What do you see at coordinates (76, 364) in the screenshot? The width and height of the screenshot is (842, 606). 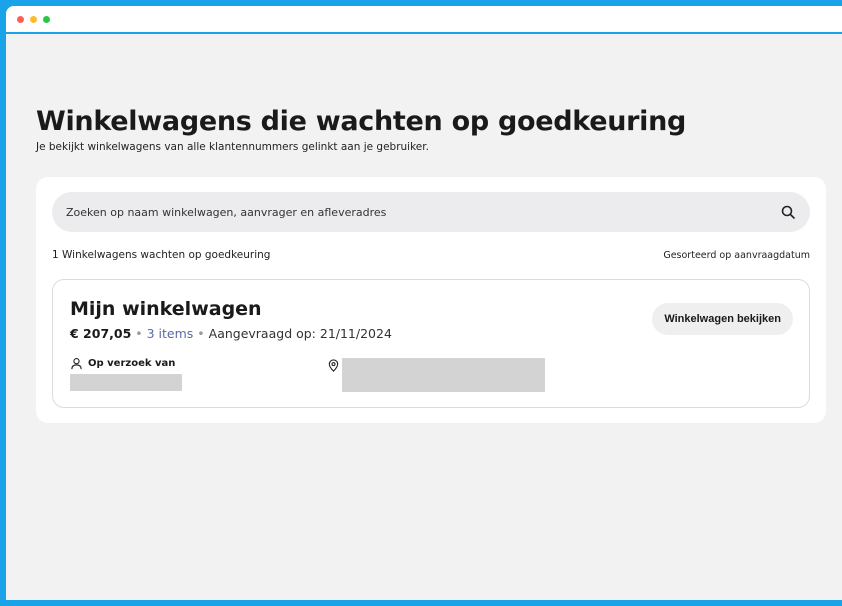 I see `user-icon` at bounding box center [76, 364].